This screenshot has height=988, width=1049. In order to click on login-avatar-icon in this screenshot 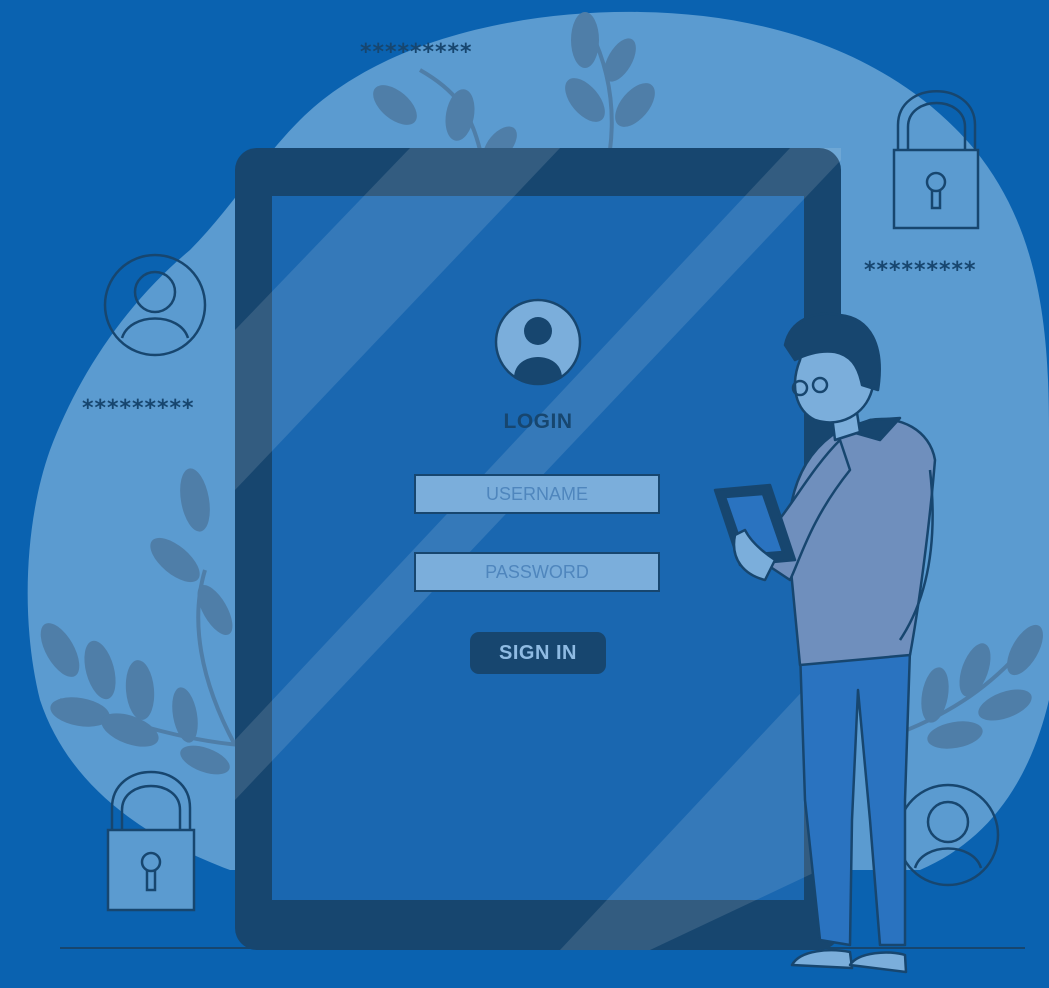, I will do `click(538, 342)`.